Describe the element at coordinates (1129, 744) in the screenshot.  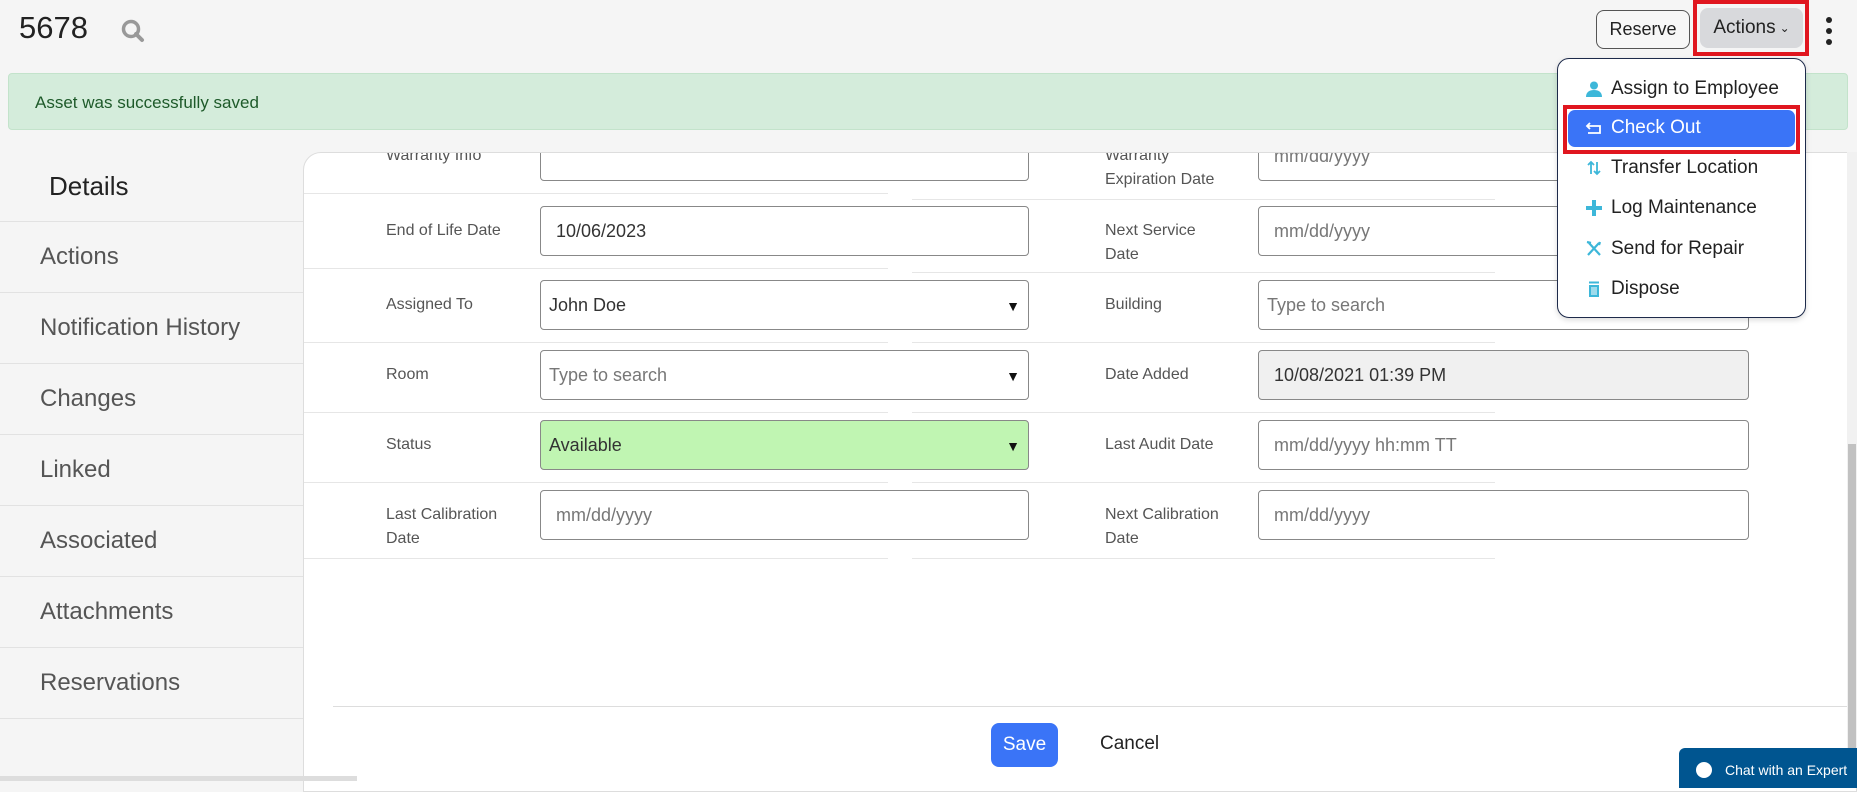
I see `cancel-button: Cancel` at that location.